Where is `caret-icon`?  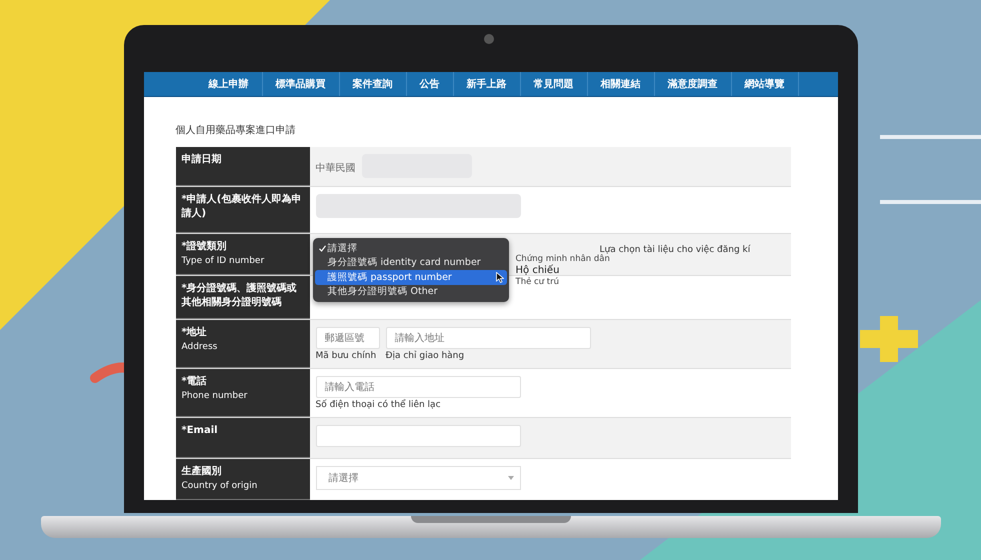
caret-icon is located at coordinates (511, 478).